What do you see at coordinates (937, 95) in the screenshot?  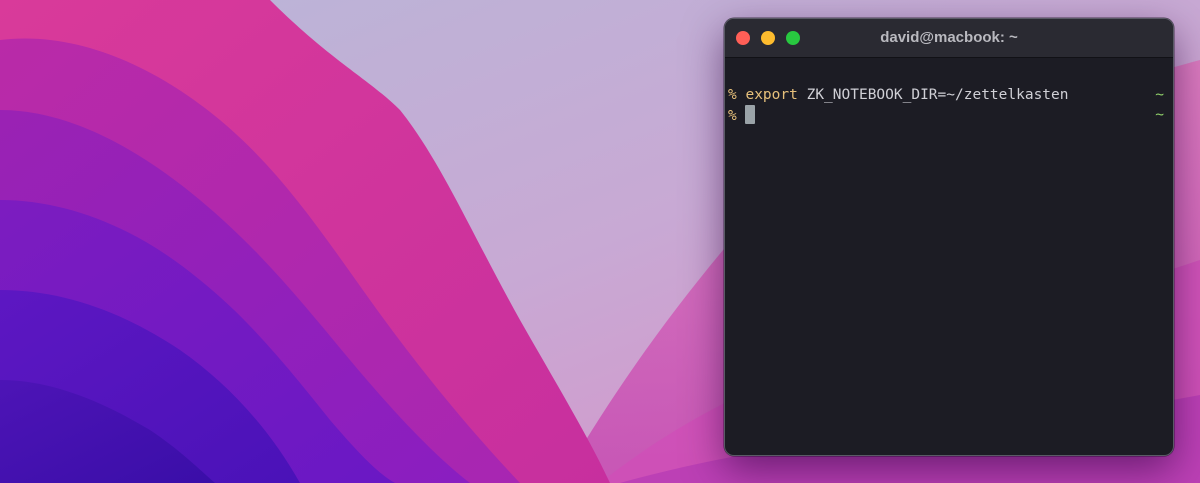 I see `command-args: ZK_NOTEBOOK_DIR=~/zettelkasten` at bounding box center [937, 95].